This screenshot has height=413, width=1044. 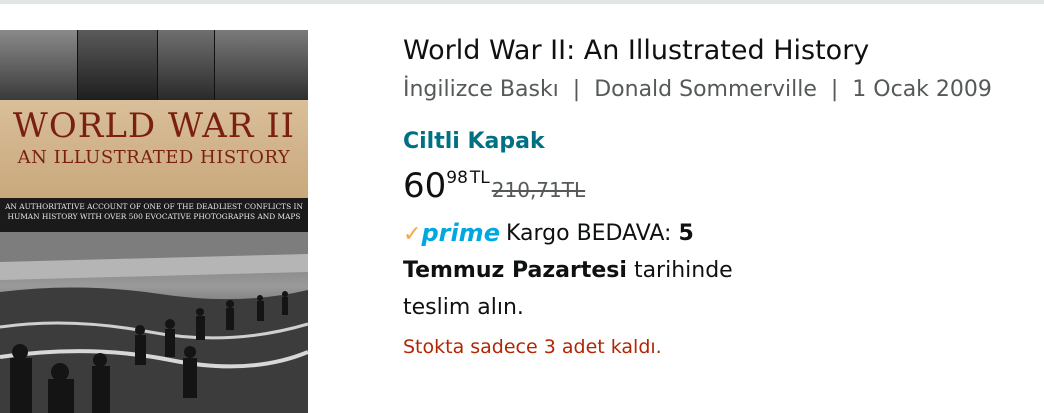 I want to click on edition-language: İngilizce Baskı, so click(x=481, y=89).